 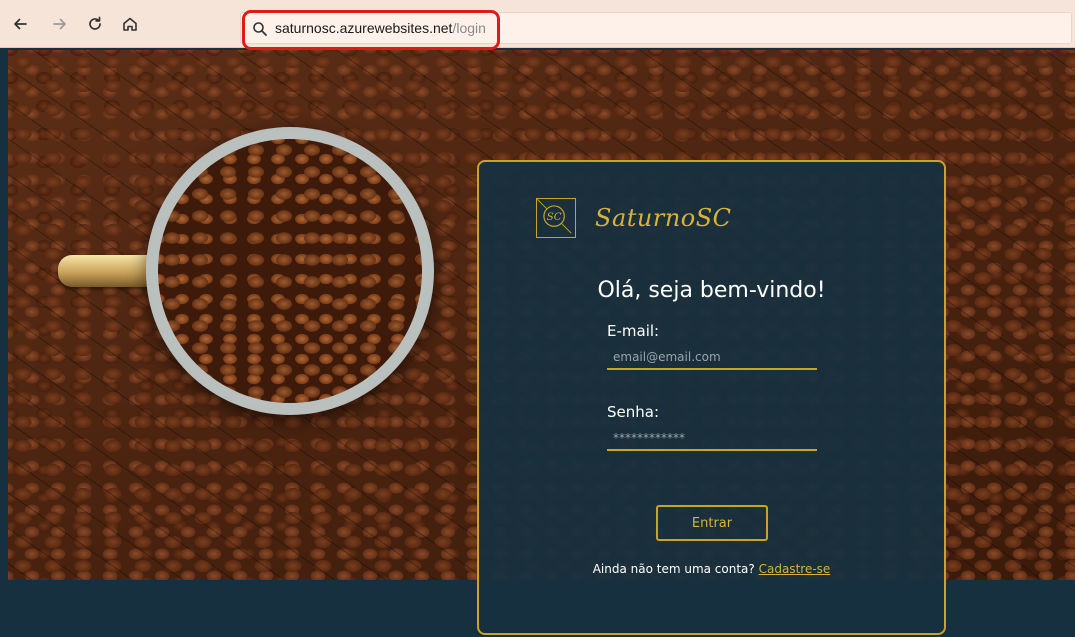 I want to click on logo-monogram-graphic: SC, so click(x=554, y=216).